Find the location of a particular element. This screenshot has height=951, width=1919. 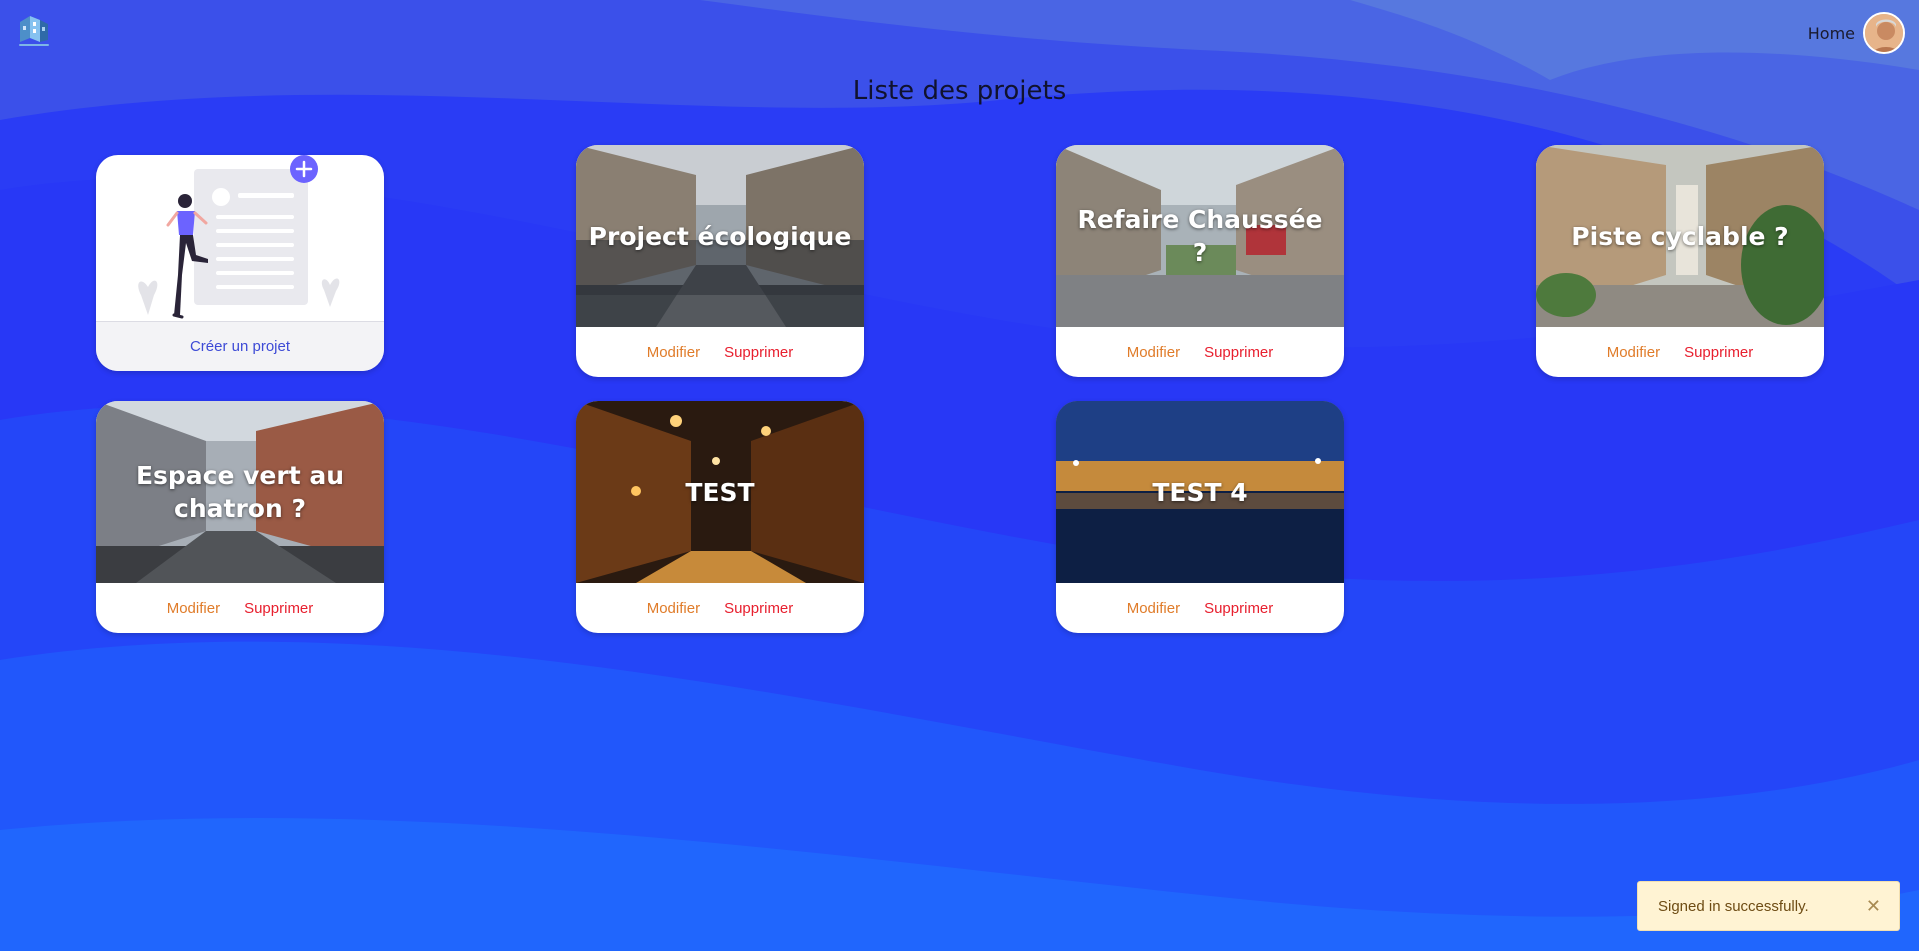

pedestrian-street-photo: Refaire Chaussée ? is located at coordinates (1200, 236).